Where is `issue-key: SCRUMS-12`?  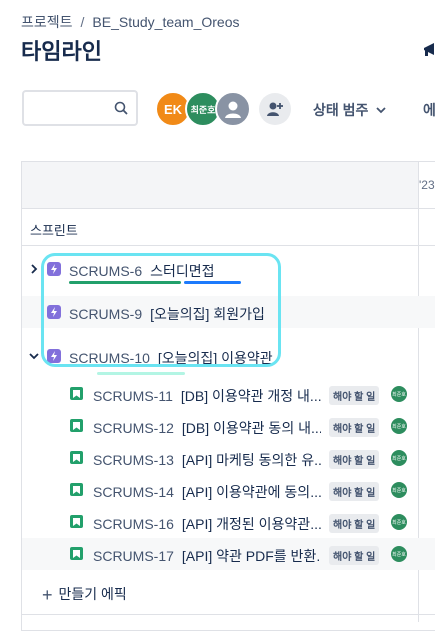 issue-key: SCRUMS-12 is located at coordinates (133, 428).